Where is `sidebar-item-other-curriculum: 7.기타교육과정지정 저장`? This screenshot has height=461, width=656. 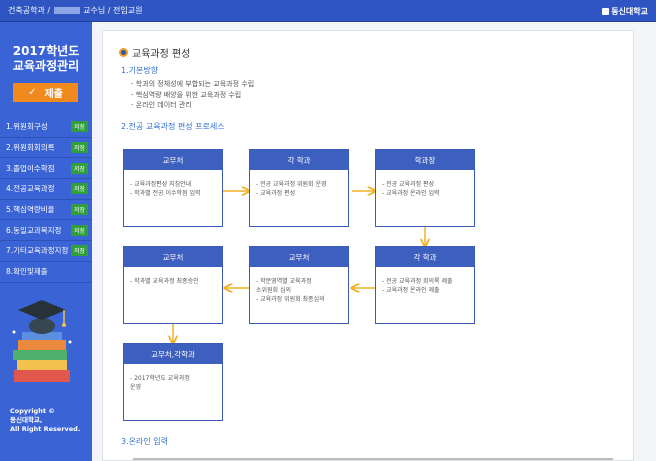
sidebar-item-other-curriculum: 7.기타교육과정지정 저장 is located at coordinates (46, 251).